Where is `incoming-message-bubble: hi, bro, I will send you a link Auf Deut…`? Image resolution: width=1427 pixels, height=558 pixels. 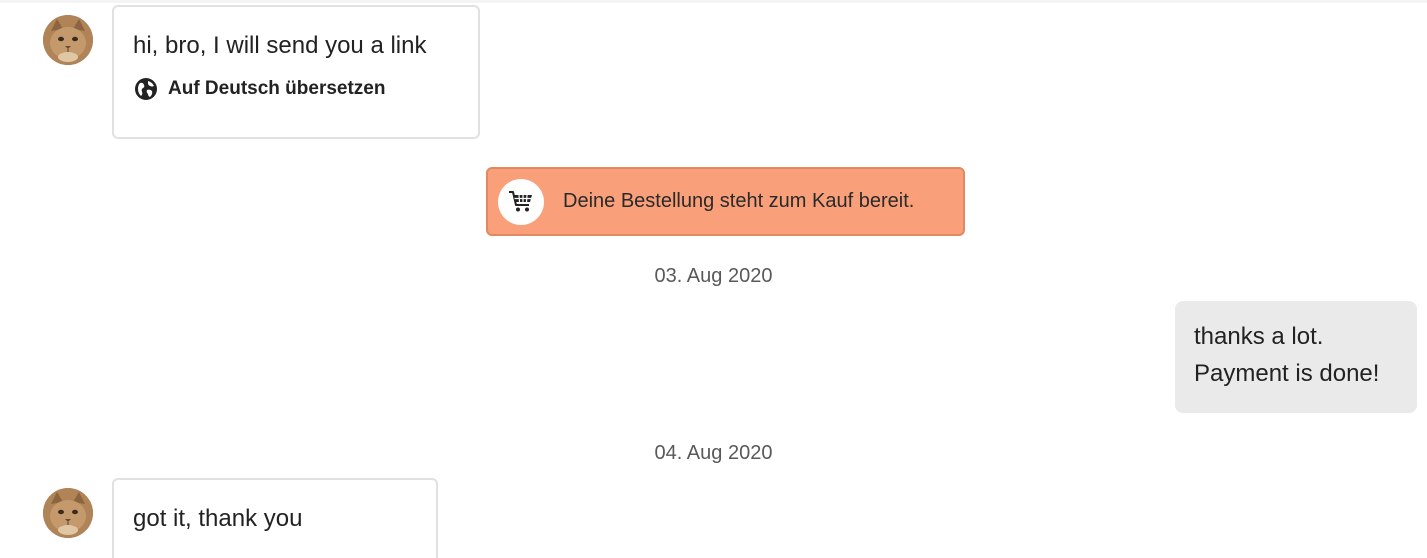
incoming-message-bubble: hi, bro, I will send you a link Auf Deut… is located at coordinates (296, 72).